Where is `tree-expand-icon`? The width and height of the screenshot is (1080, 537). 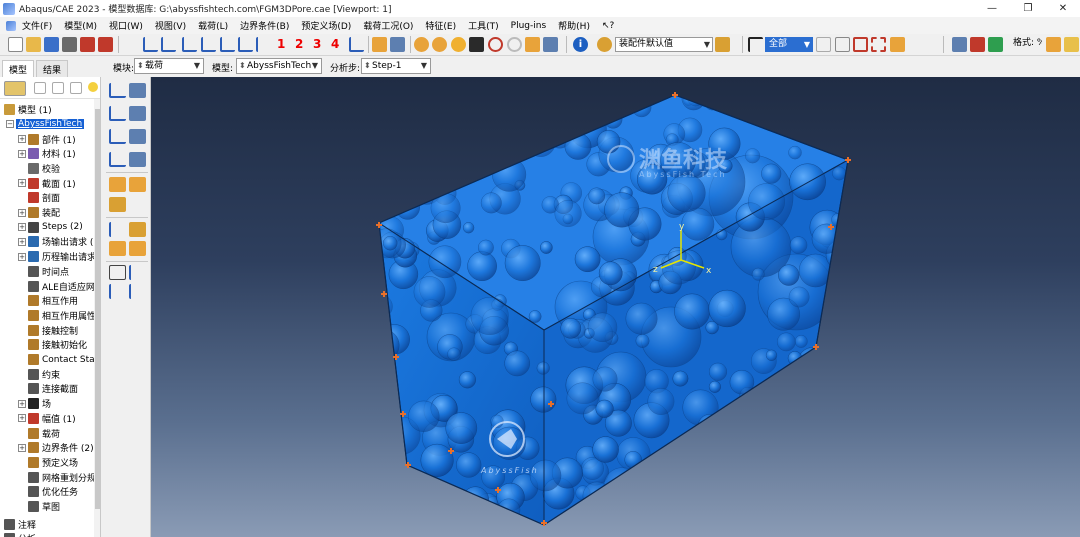 tree-expand-icon is located at coordinates (40, 88).